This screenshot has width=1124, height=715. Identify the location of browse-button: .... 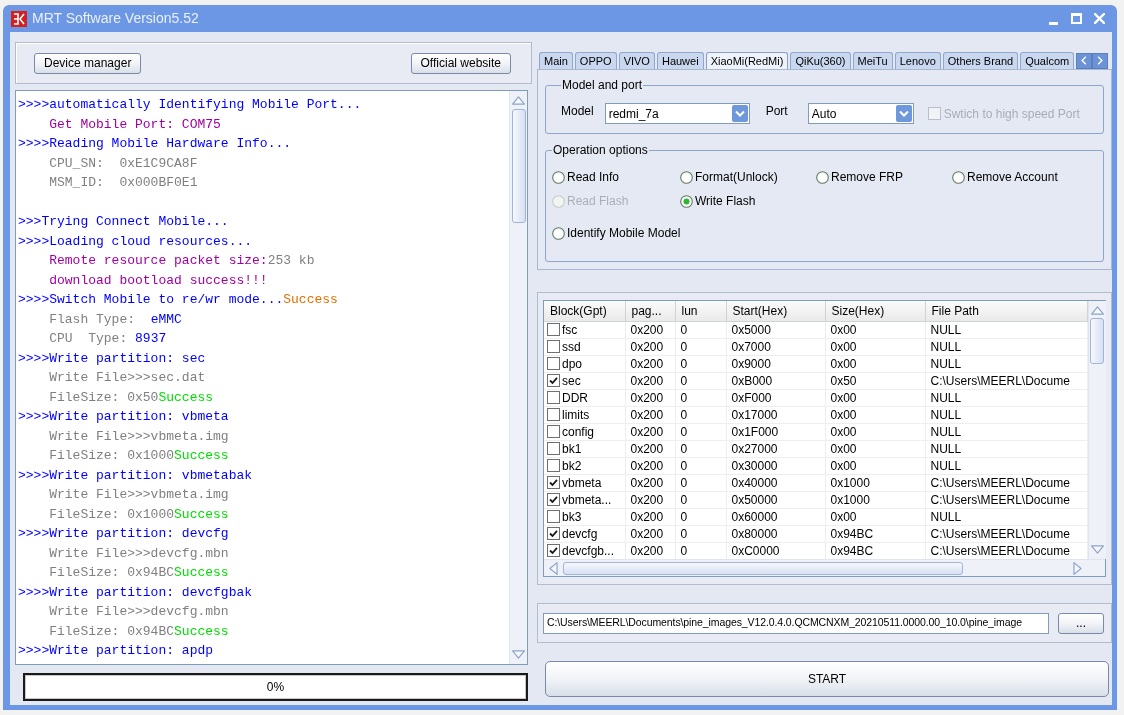
(1081, 623).